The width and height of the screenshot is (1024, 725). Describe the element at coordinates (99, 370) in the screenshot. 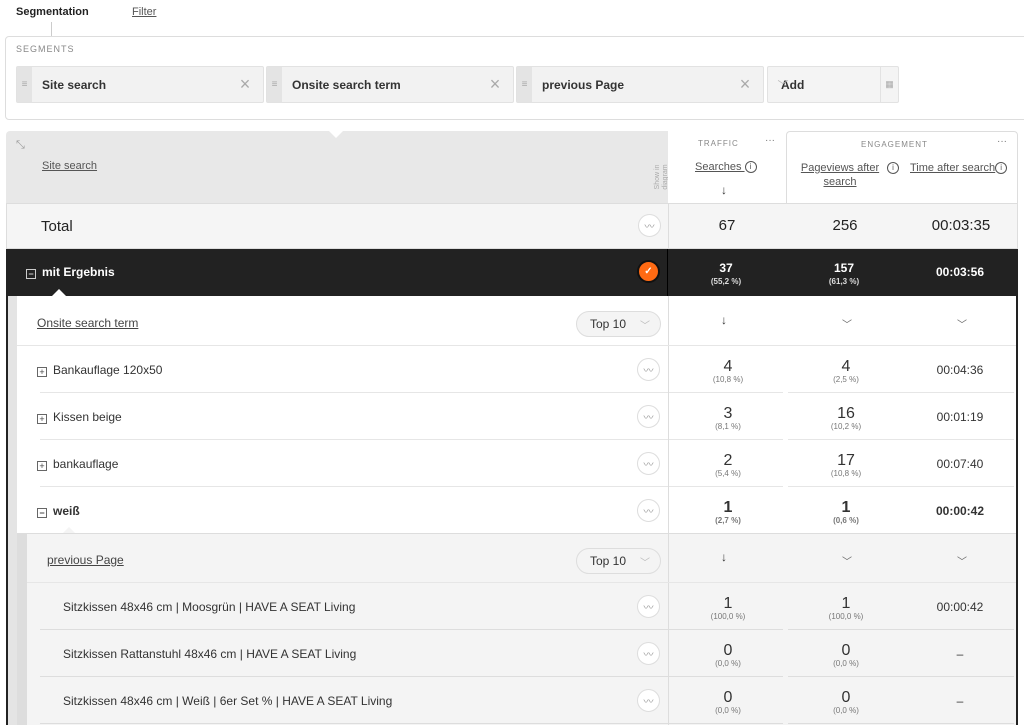

I see `list-item-label: + Bankauflage 120x50` at that location.